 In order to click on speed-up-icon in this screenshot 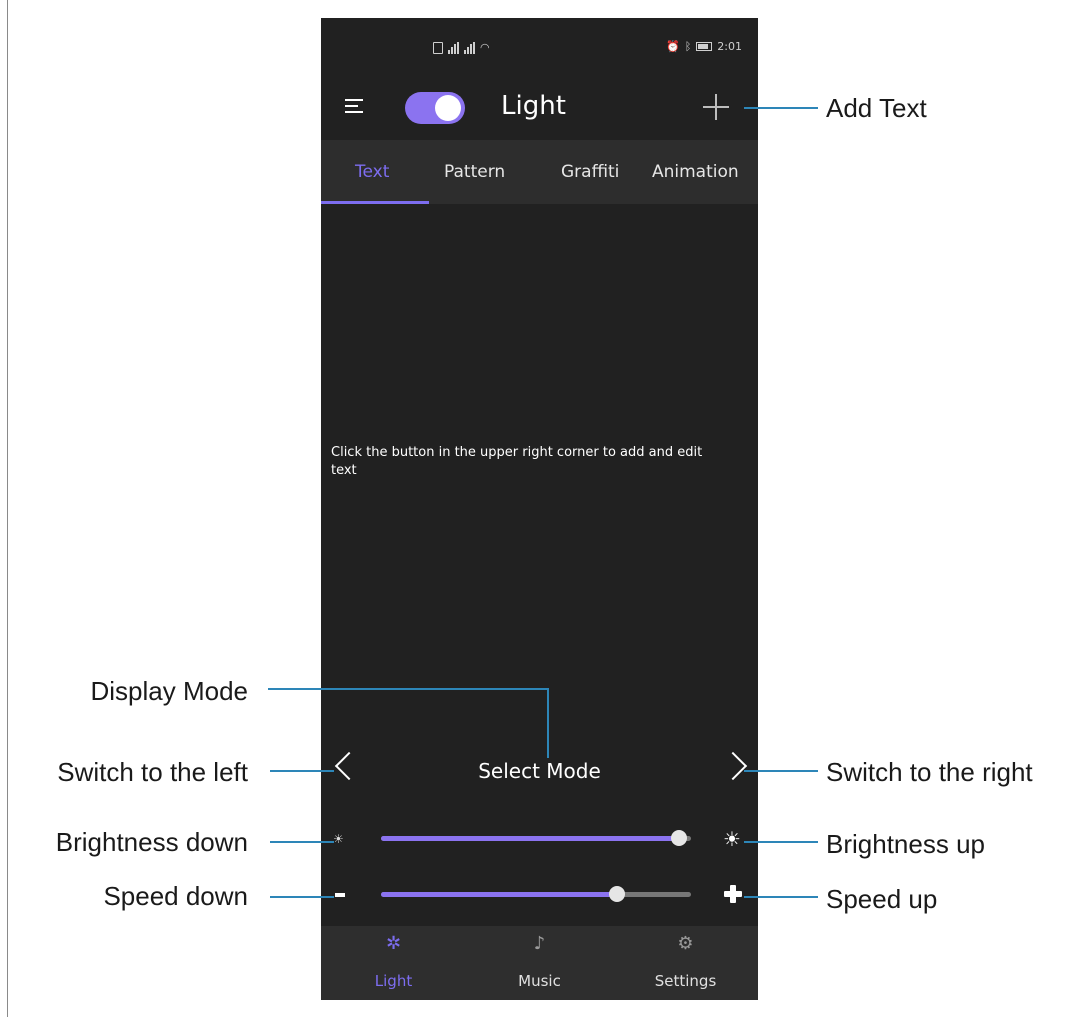, I will do `click(733, 894)`.